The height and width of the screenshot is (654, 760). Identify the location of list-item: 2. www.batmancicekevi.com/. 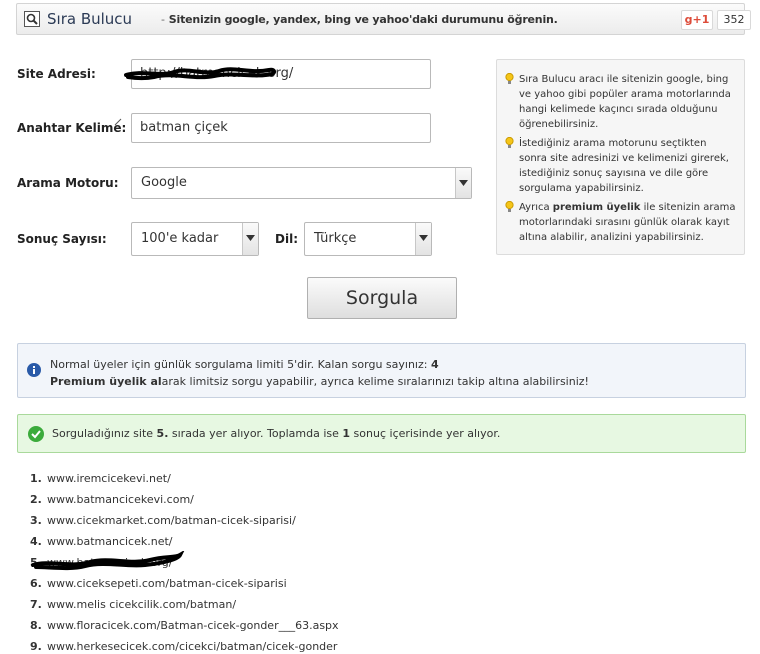
(184, 501).